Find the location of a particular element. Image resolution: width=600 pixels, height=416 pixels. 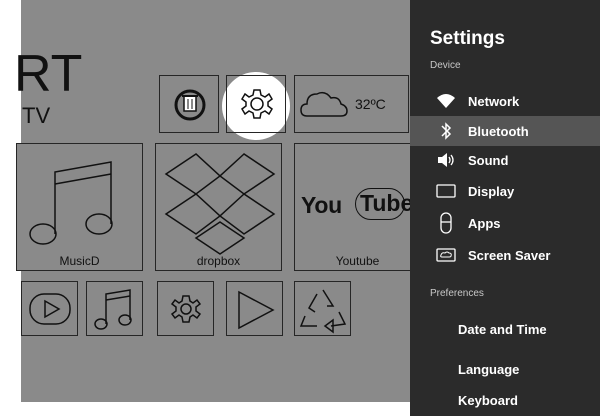

settings-item-bluetooth: Bluetooth is located at coordinates (505, 131).